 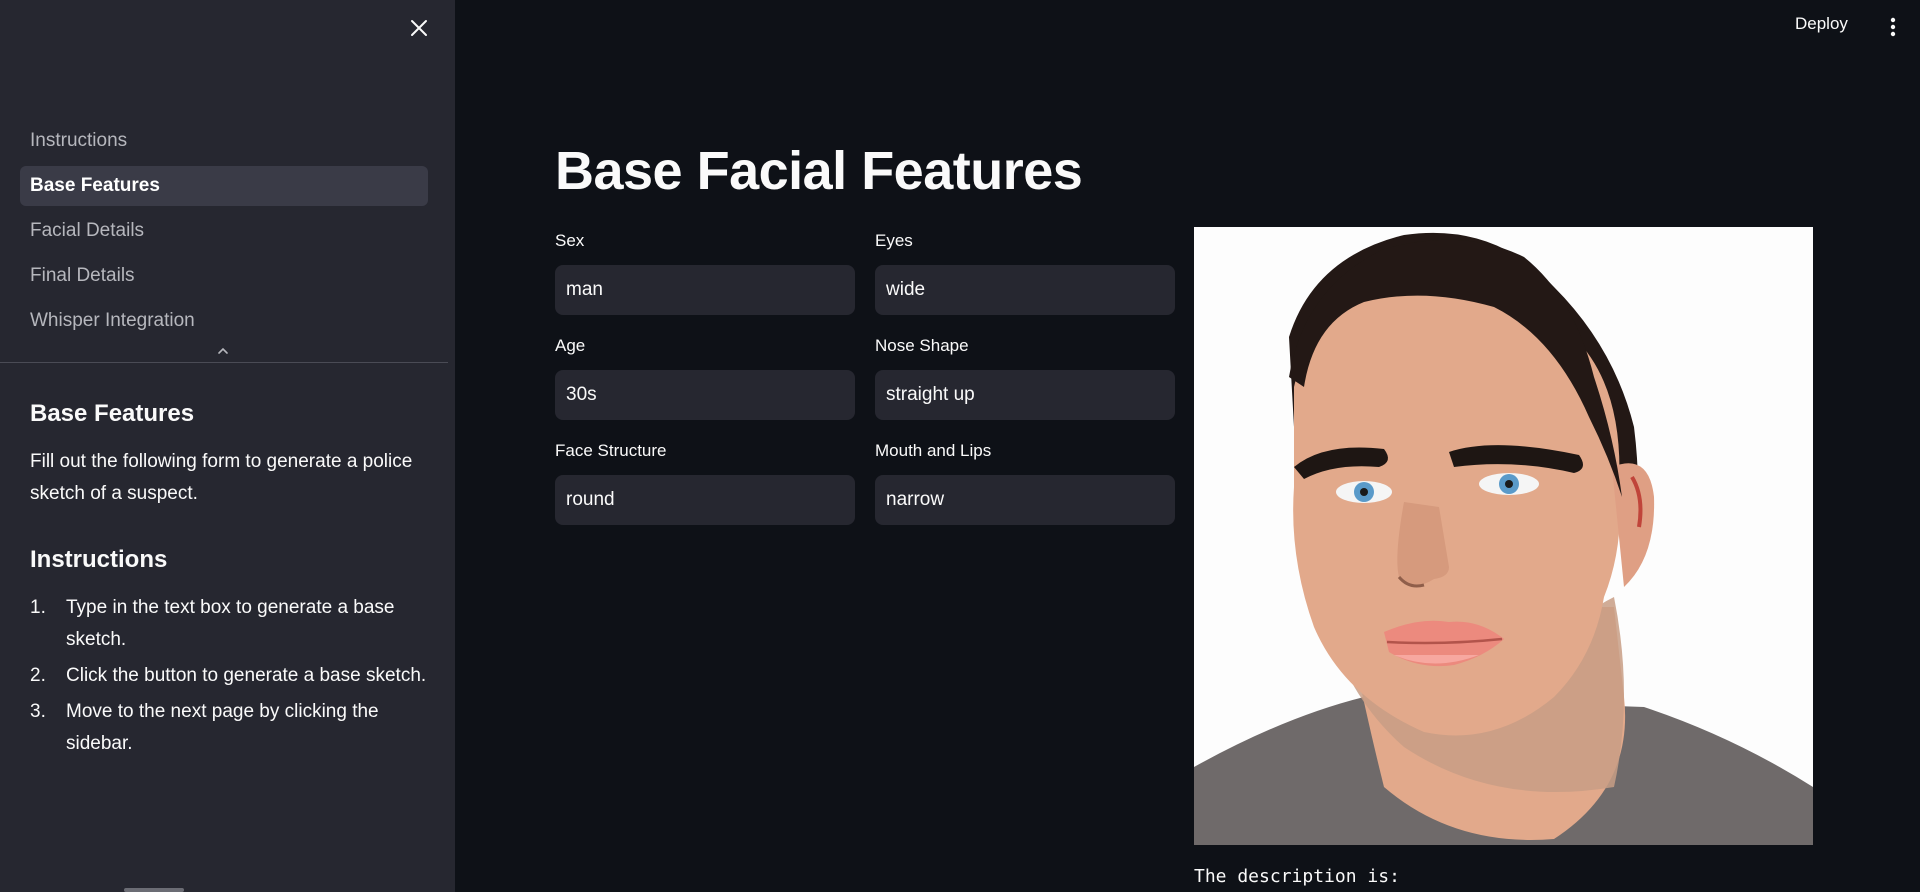 I want to click on sidebar-item-whisper-integration: Whisper Integration, so click(x=224, y=321).